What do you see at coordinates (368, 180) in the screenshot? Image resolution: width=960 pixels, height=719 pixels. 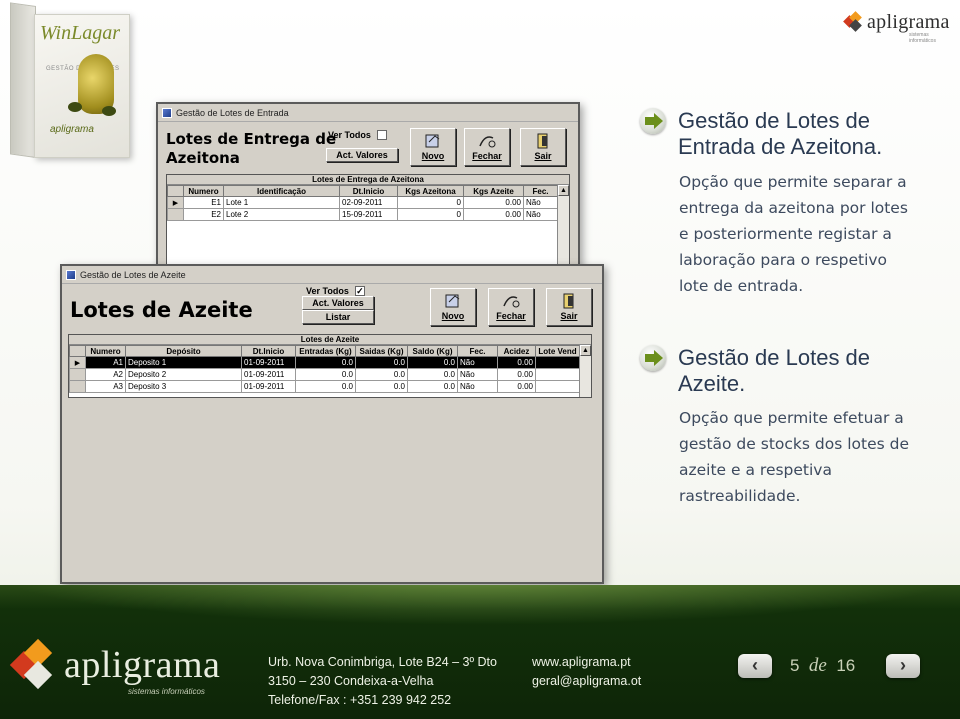 I see `grid-caption: Lotes de Entrega de Azeitona` at bounding box center [368, 180].